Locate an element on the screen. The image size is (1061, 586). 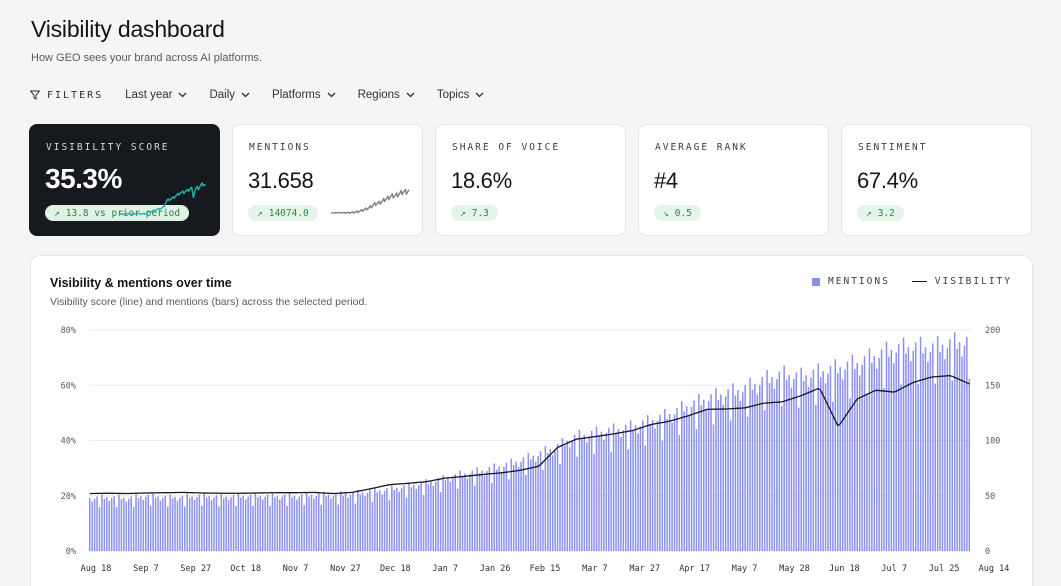
x-tick-label: Mar 7 is located at coordinates (595, 569).